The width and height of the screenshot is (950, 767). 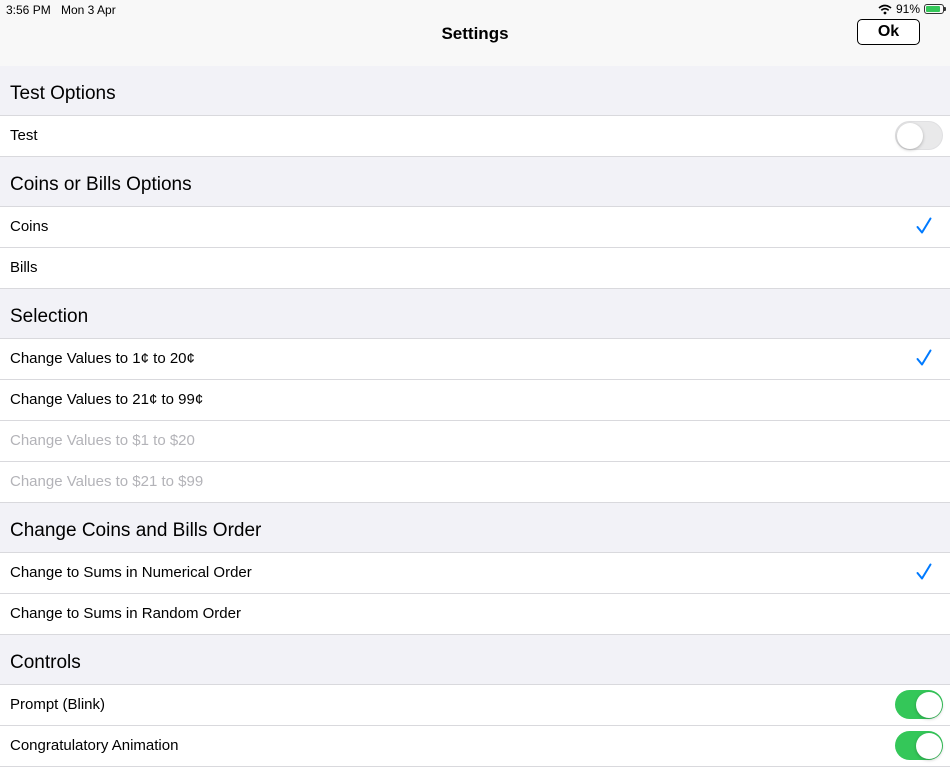 I want to click on section-header-order: Change Coins and Bills Order, so click(x=475, y=528).